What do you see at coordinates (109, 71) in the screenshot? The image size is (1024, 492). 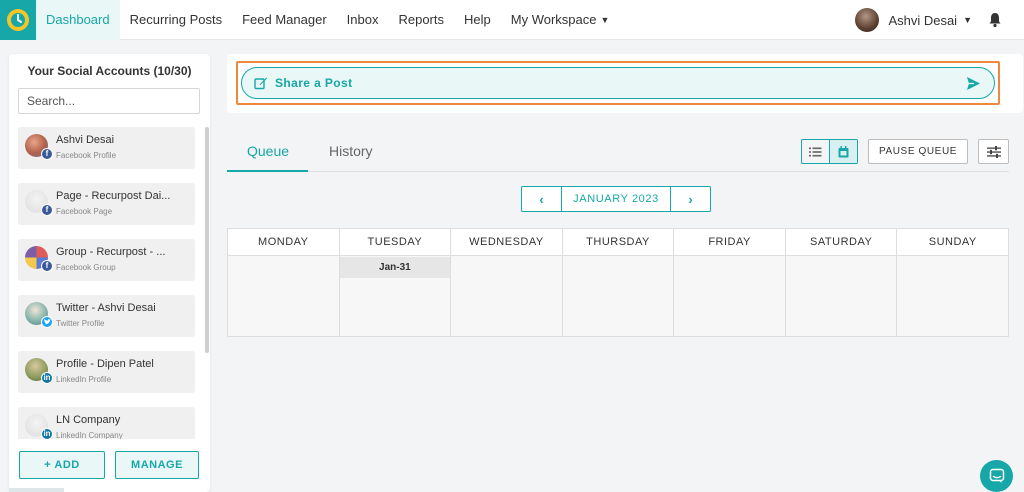 I see `social-accounts-title: Your Social Accounts (10/30)` at bounding box center [109, 71].